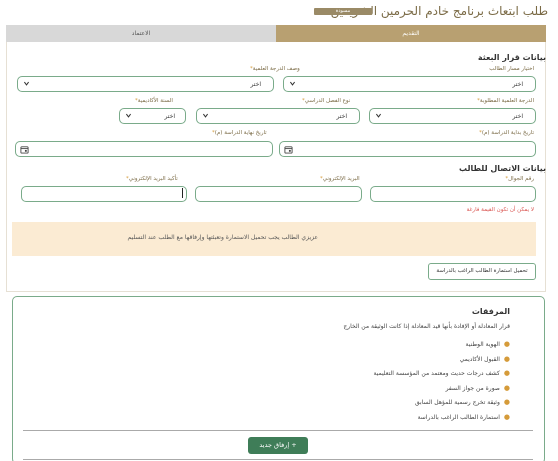  Describe the element at coordinates (145, 84) in the screenshot. I see `degree-desc-select: اختر` at that location.